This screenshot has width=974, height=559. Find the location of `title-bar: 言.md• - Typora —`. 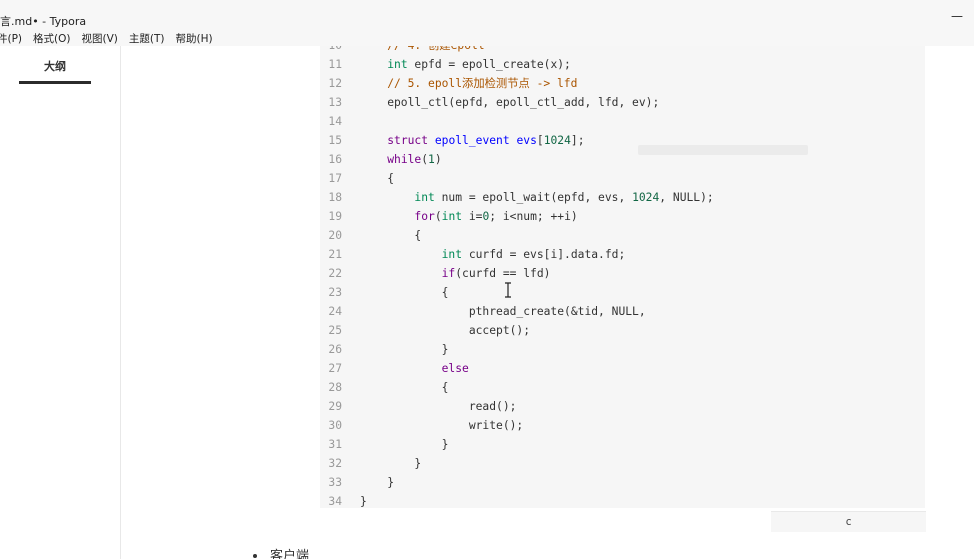

title-bar: 言.md• - Typora — is located at coordinates (487, 15).